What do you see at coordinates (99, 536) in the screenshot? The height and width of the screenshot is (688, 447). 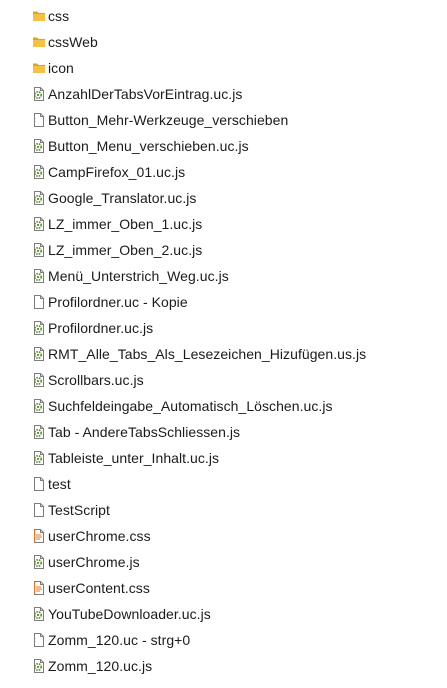 I see `file-name: userChrome.css` at bounding box center [99, 536].